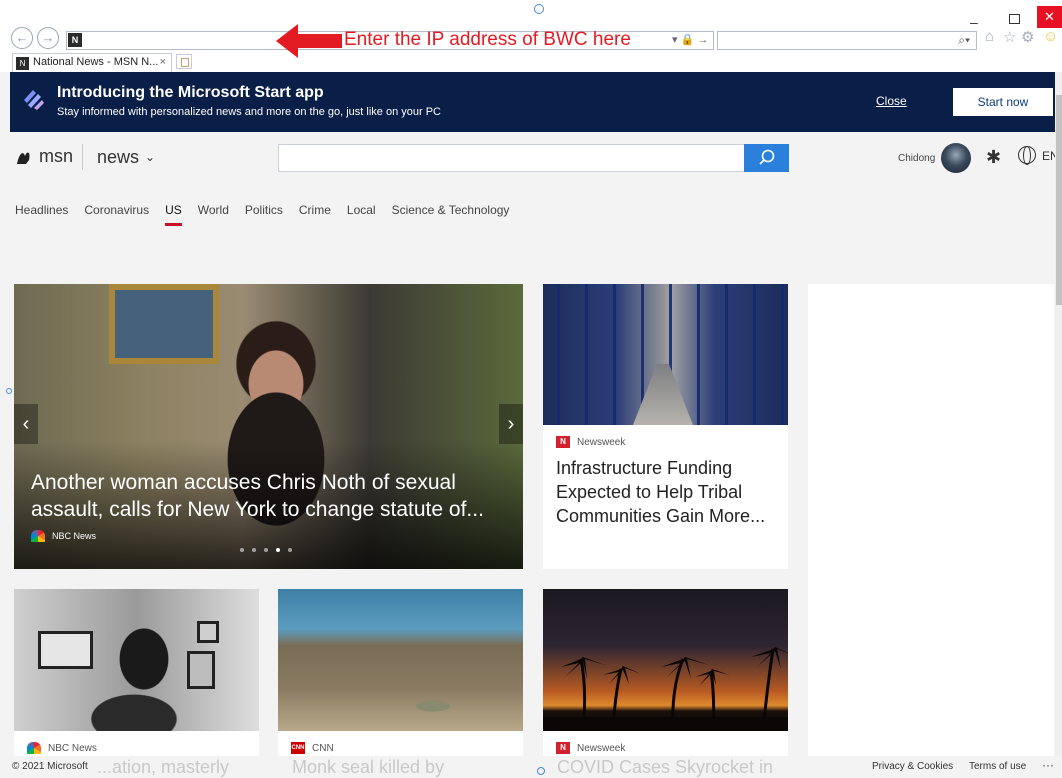 This screenshot has width=1062, height=778. Describe the element at coordinates (690, 39) in the screenshot. I see `address-tools: ▾ 🔒 →` at that location.